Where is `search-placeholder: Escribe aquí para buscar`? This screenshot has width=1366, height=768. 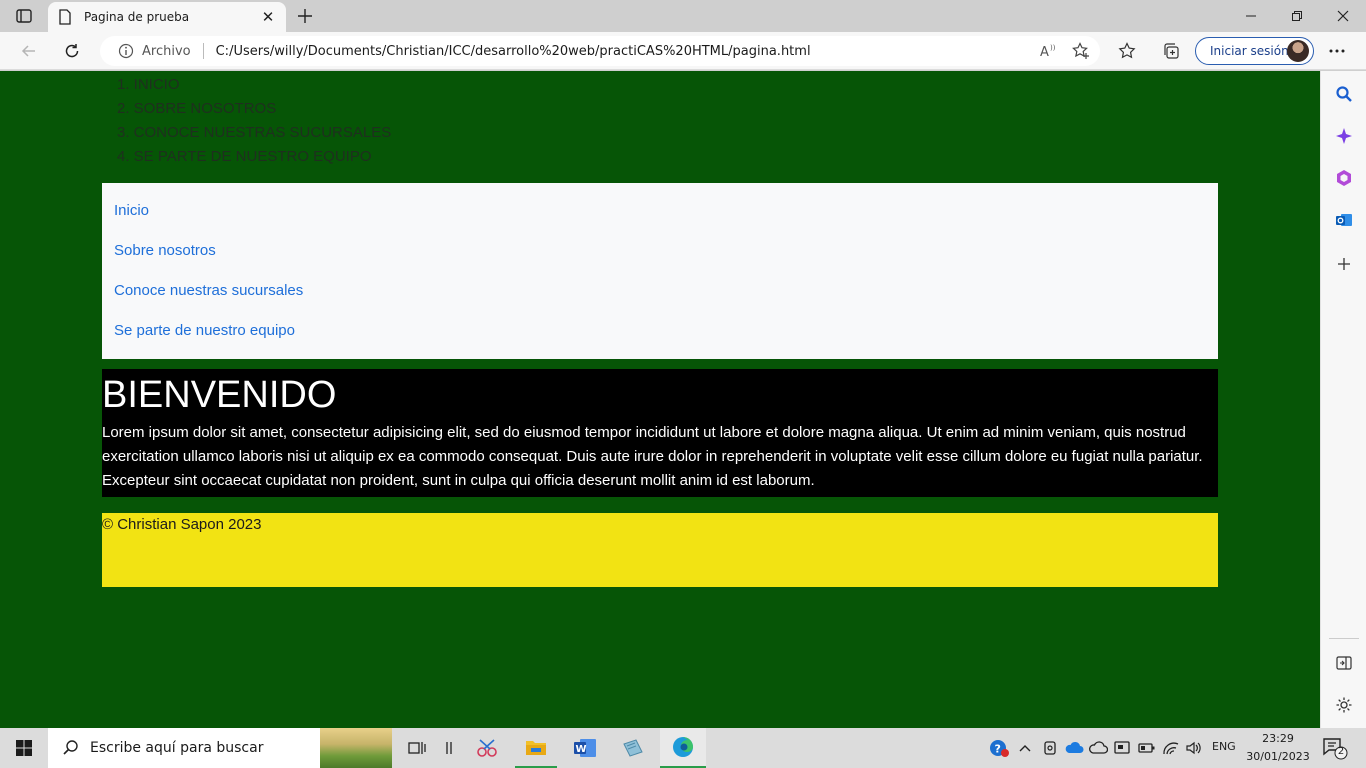 search-placeholder: Escribe aquí para buscar is located at coordinates (177, 748).